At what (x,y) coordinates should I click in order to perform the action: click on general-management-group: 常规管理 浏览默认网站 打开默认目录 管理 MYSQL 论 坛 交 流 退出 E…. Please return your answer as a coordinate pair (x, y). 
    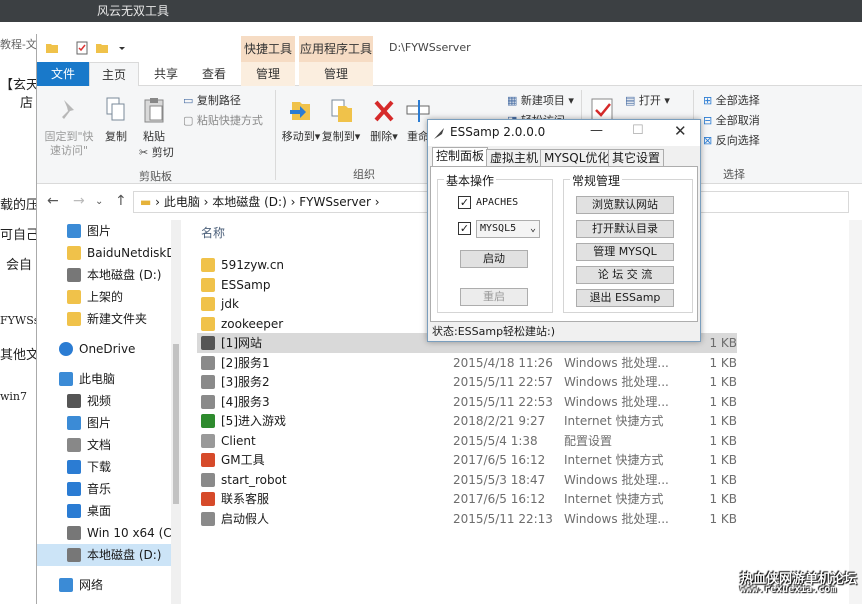
    Looking at the image, I should click on (628, 242).